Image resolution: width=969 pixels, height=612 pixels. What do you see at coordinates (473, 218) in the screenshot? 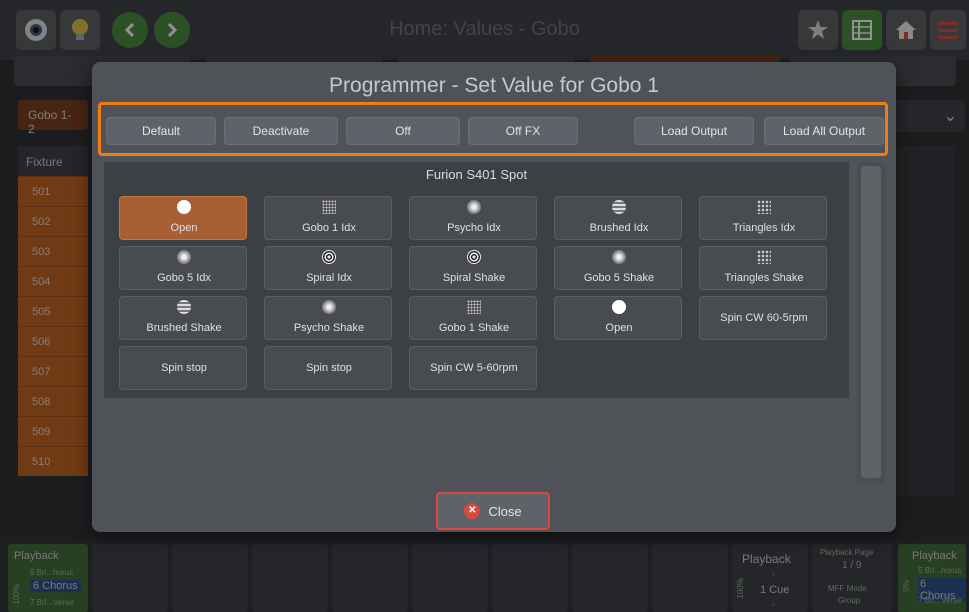
I see `gobo-button: Psycho Idx` at bounding box center [473, 218].